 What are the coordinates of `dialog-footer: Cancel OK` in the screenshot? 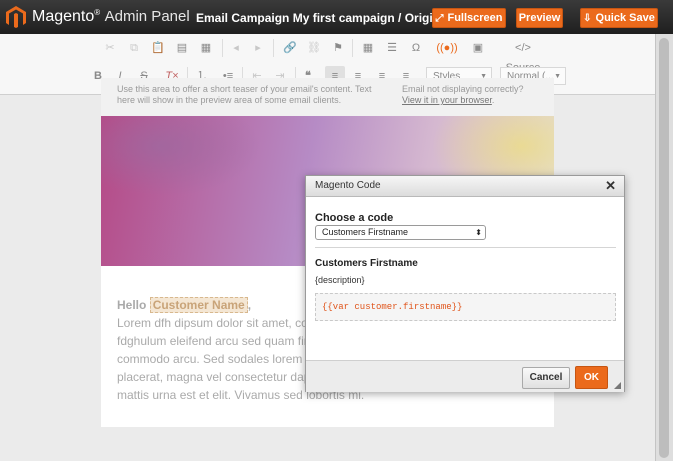 It's located at (465, 376).